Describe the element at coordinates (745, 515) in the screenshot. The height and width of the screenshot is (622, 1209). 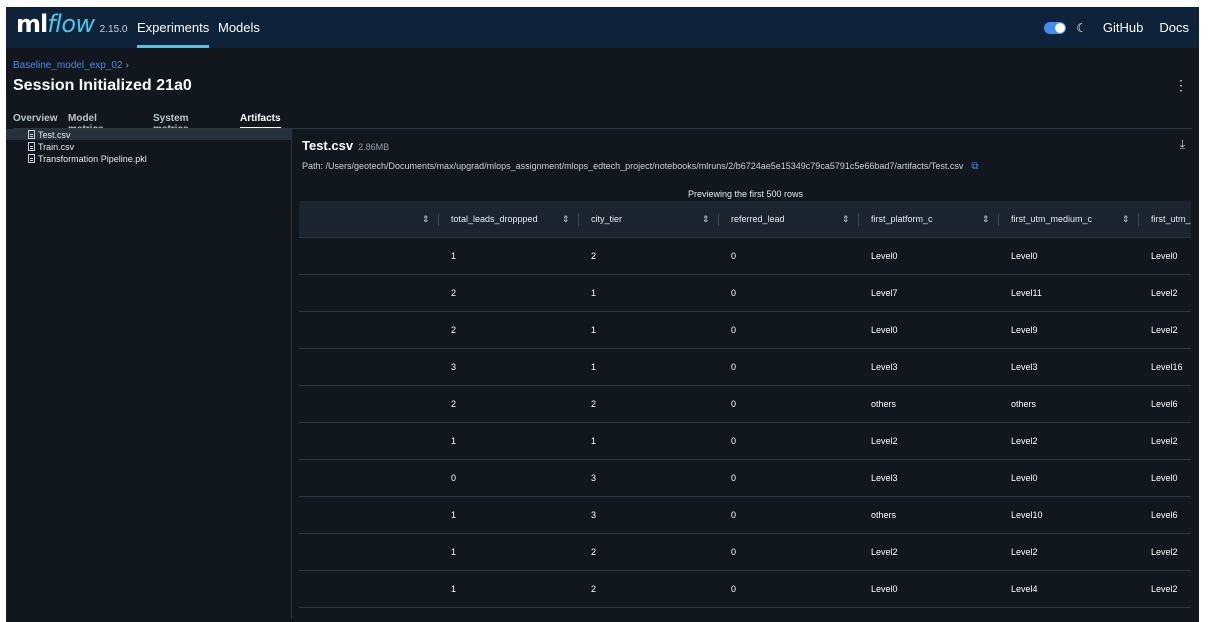
I see `table-row: 1 3 0 others Level10 Level6` at that location.